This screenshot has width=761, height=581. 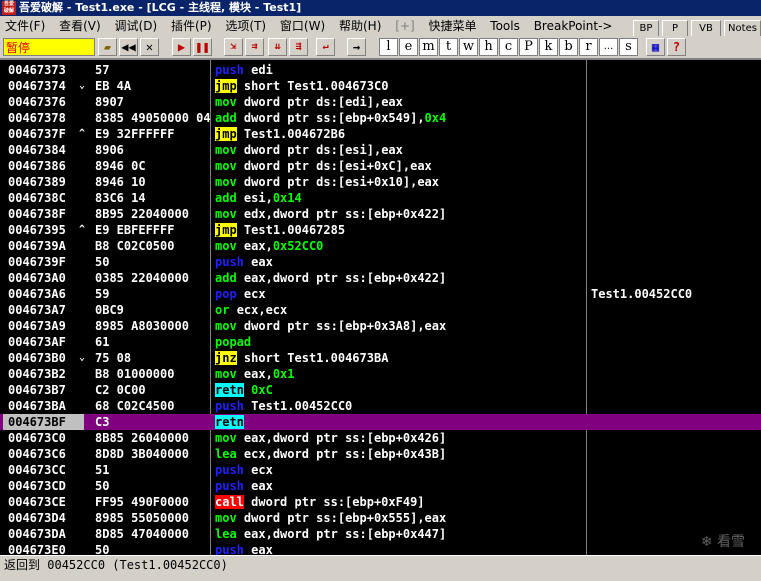 What do you see at coordinates (233, 47) in the screenshot?
I see `step-into-icon: ⇲` at bounding box center [233, 47].